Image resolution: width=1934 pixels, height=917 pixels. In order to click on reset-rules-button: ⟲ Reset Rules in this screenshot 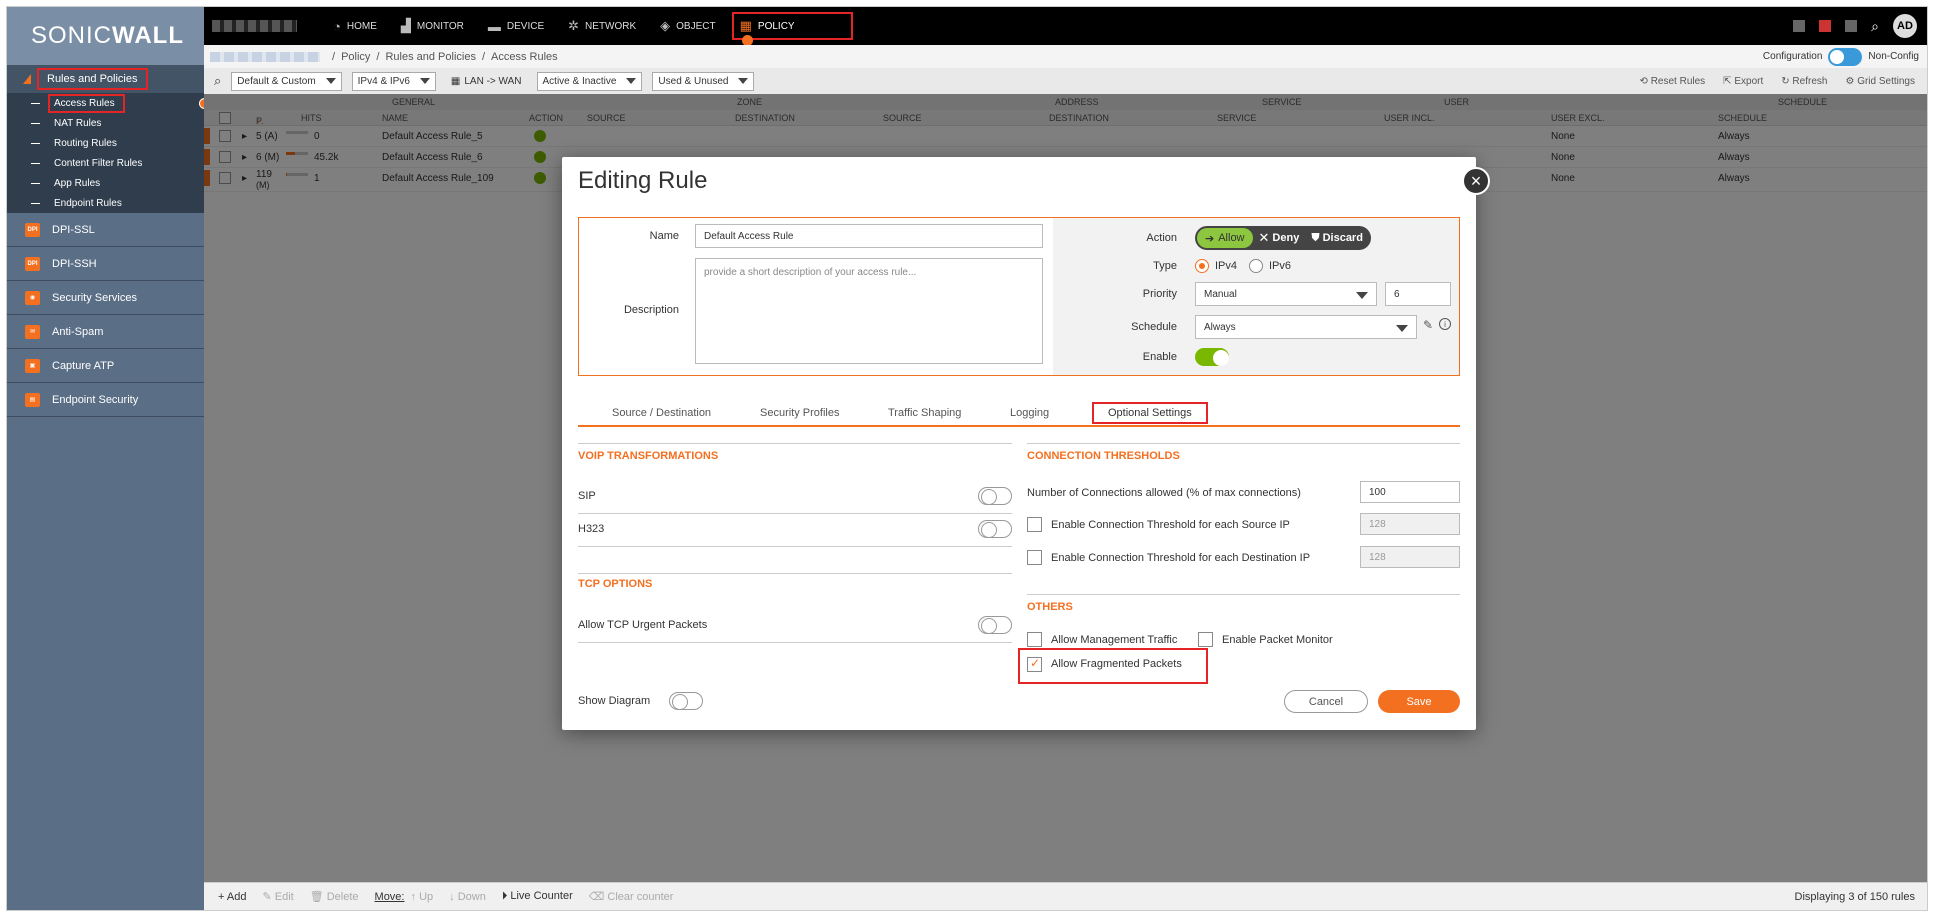, I will do `click(1673, 81)`.